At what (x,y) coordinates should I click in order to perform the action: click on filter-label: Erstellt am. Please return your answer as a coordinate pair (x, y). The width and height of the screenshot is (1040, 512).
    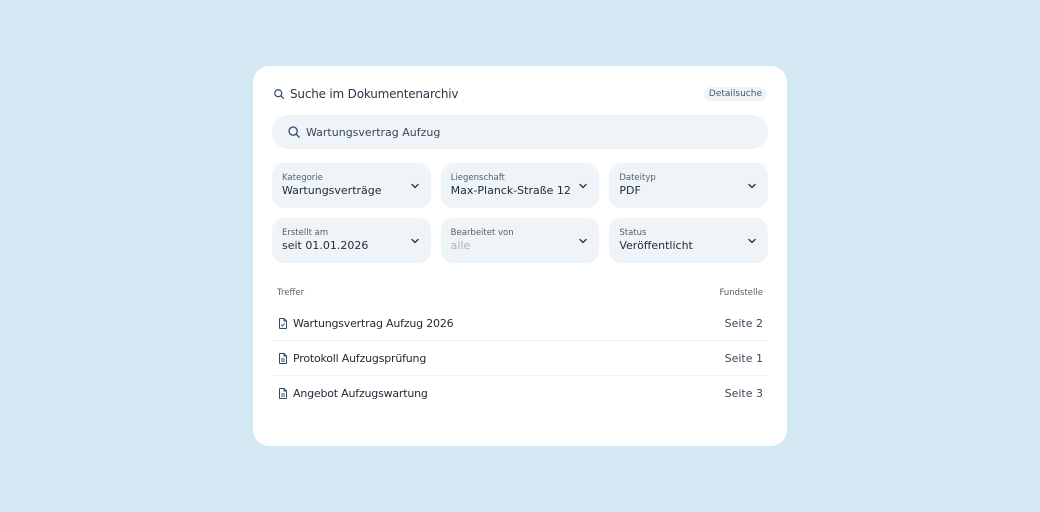
    Looking at the image, I should click on (305, 233).